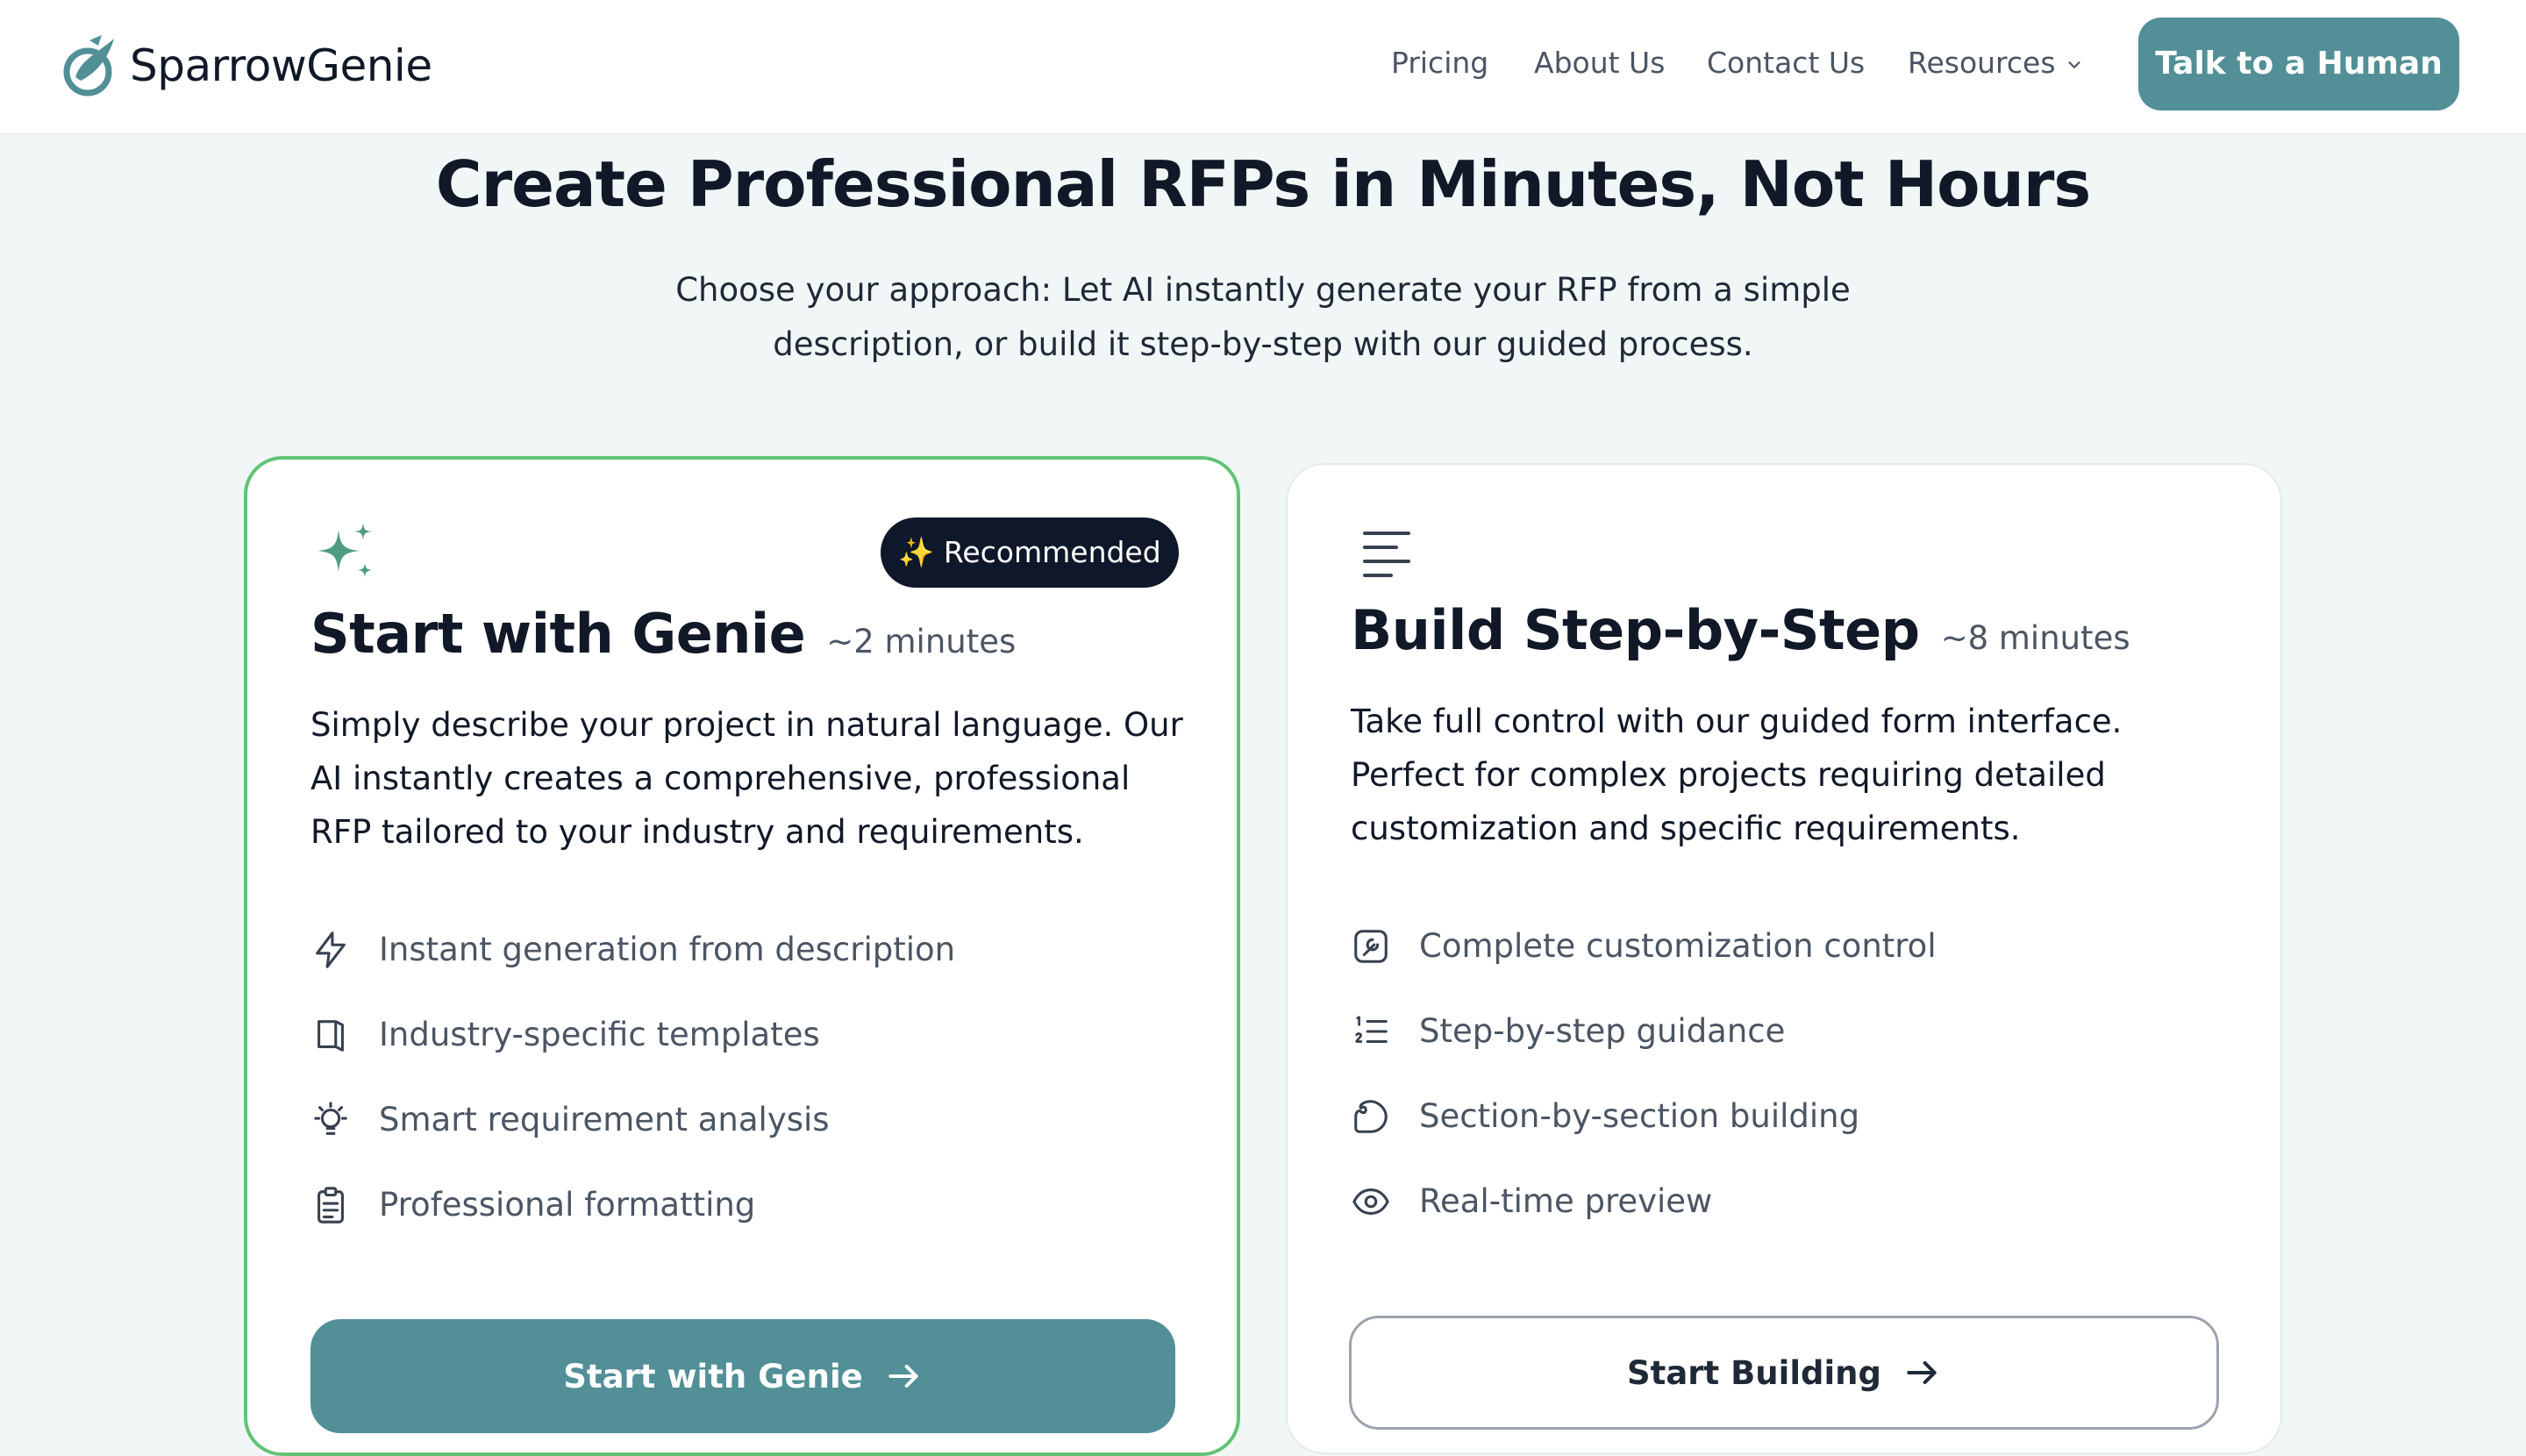 Image resolution: width=2526 pixels, height=1456 pixels. I want to click on nav-resources-label: Resources, so click(1982, 63).